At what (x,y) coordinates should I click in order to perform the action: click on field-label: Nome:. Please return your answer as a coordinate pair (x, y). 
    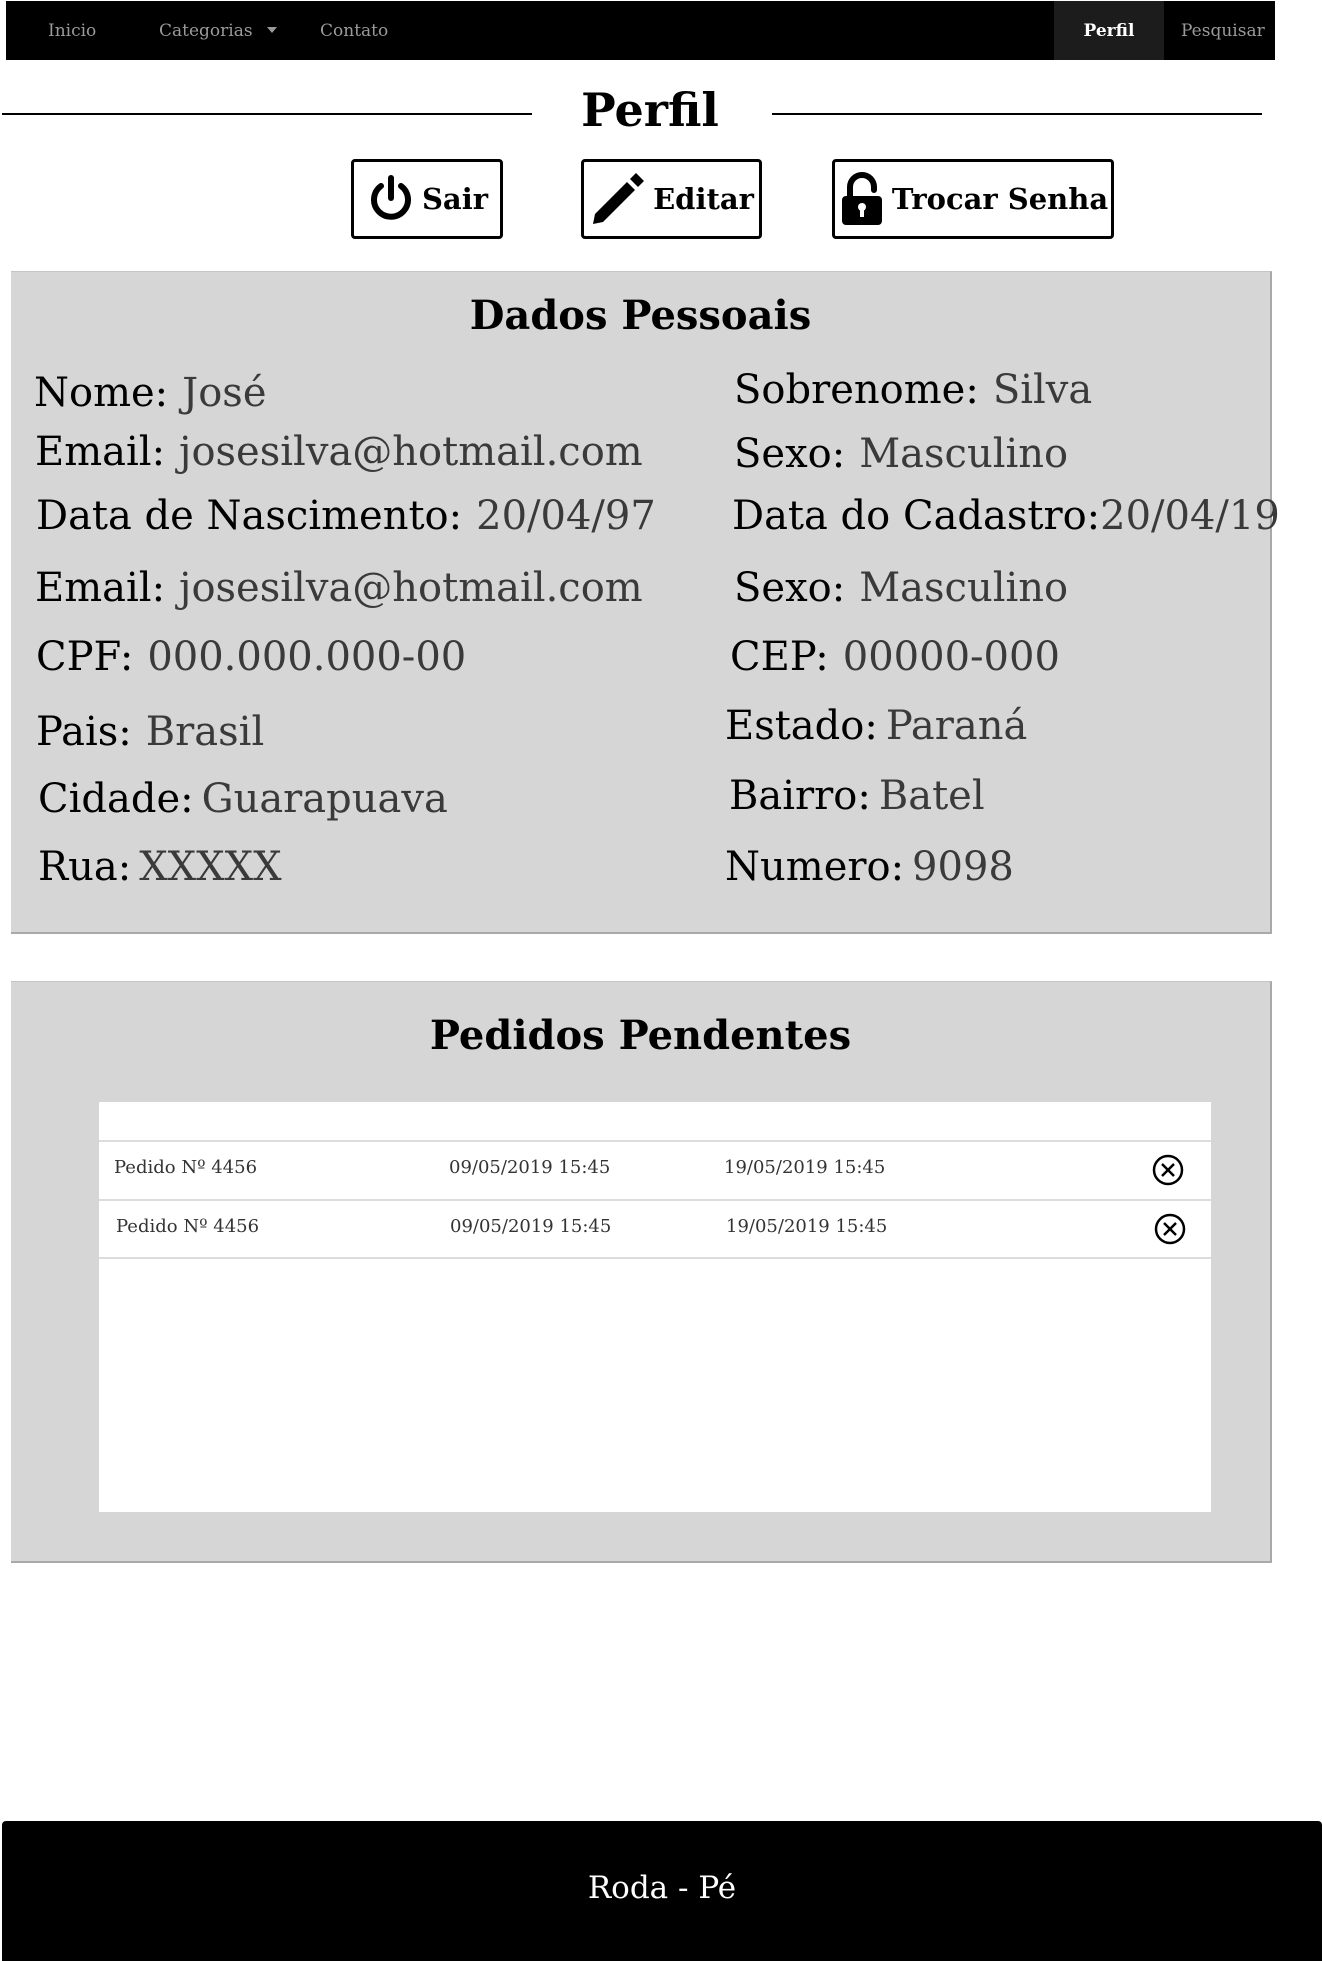
    Looking at the image, I should click on (101, 393).